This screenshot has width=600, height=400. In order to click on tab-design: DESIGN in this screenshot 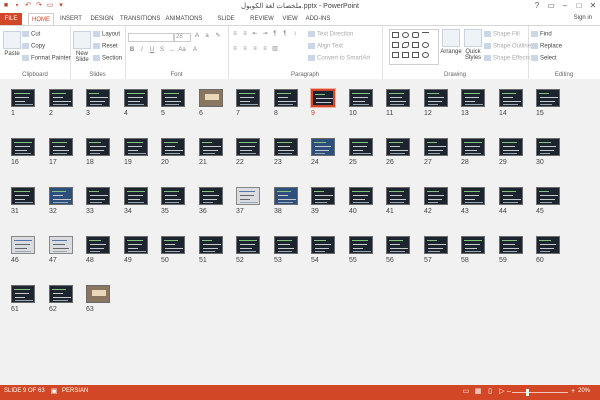, I will do `click(102, 19)`.